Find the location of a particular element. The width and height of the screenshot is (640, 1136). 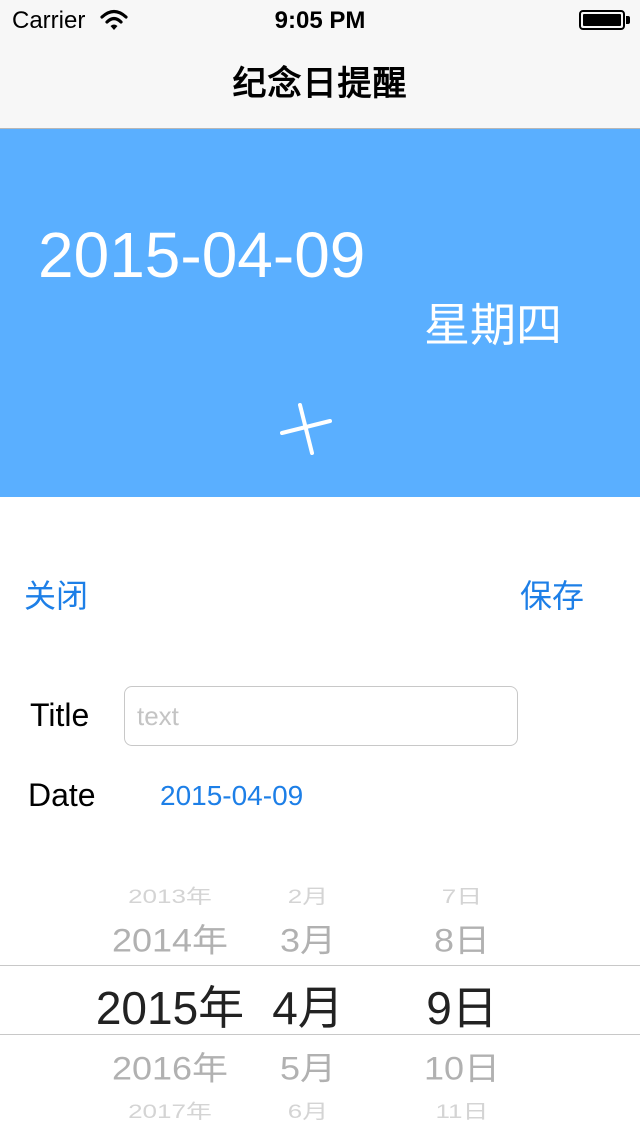

picker-year-selected: 2015年 is located at coordinates (170, 1005).